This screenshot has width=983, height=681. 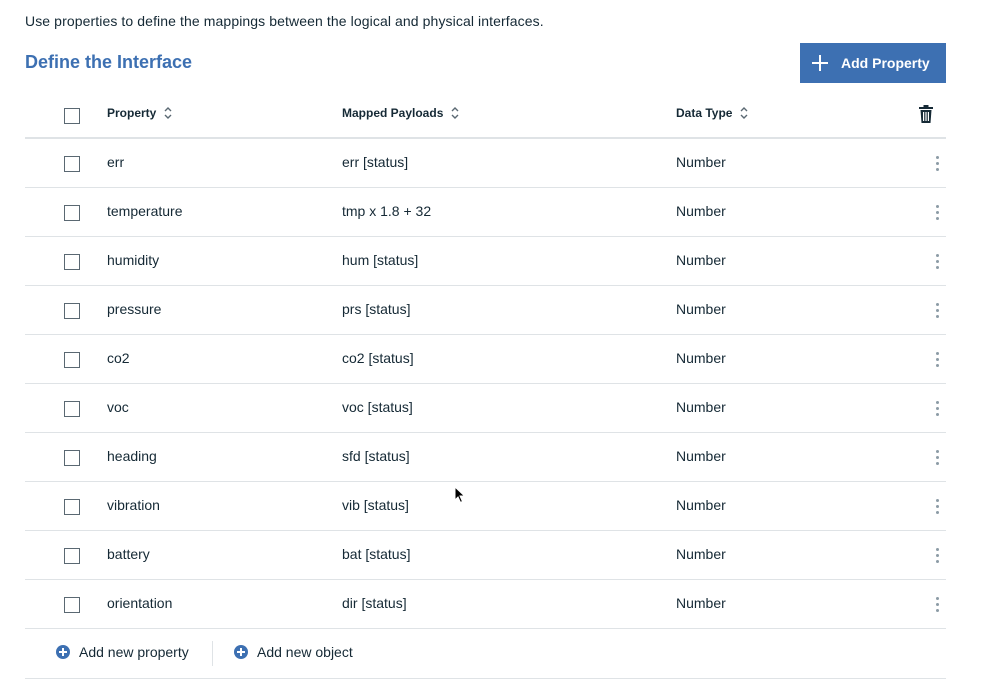 What do you see at coordinates (485, 359) in the screenshot?
I see `table-row: co2 co2 [status] Number` at bounding box center [485, 359].